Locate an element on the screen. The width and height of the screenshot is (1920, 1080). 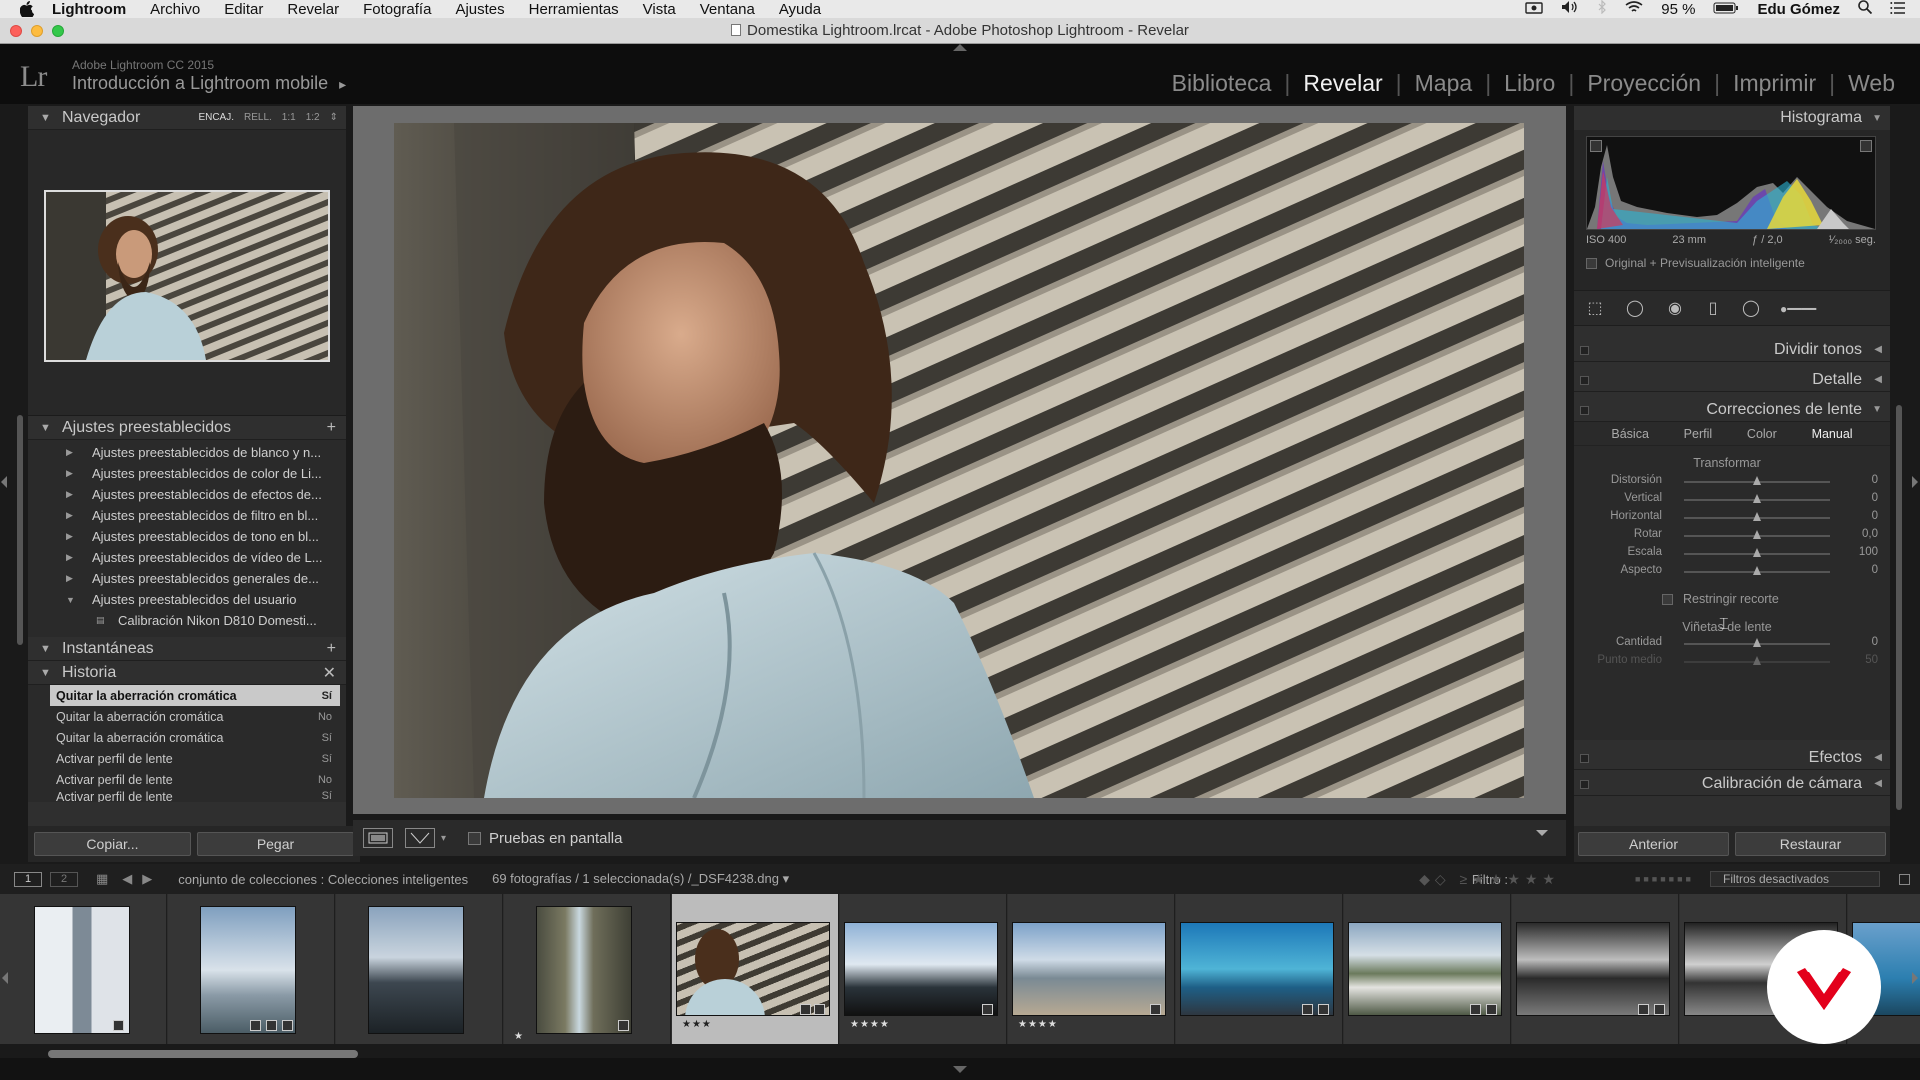
split-tone-header: Dividir tonos ◀ is located at coordinates (1732, 350).